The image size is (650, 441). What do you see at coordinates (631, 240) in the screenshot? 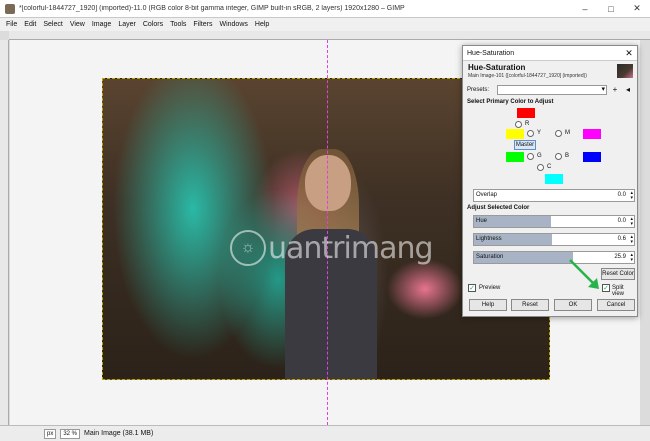
I see `lightness-spin-icon: ▴ ▾` at bounding box center [631, 240].